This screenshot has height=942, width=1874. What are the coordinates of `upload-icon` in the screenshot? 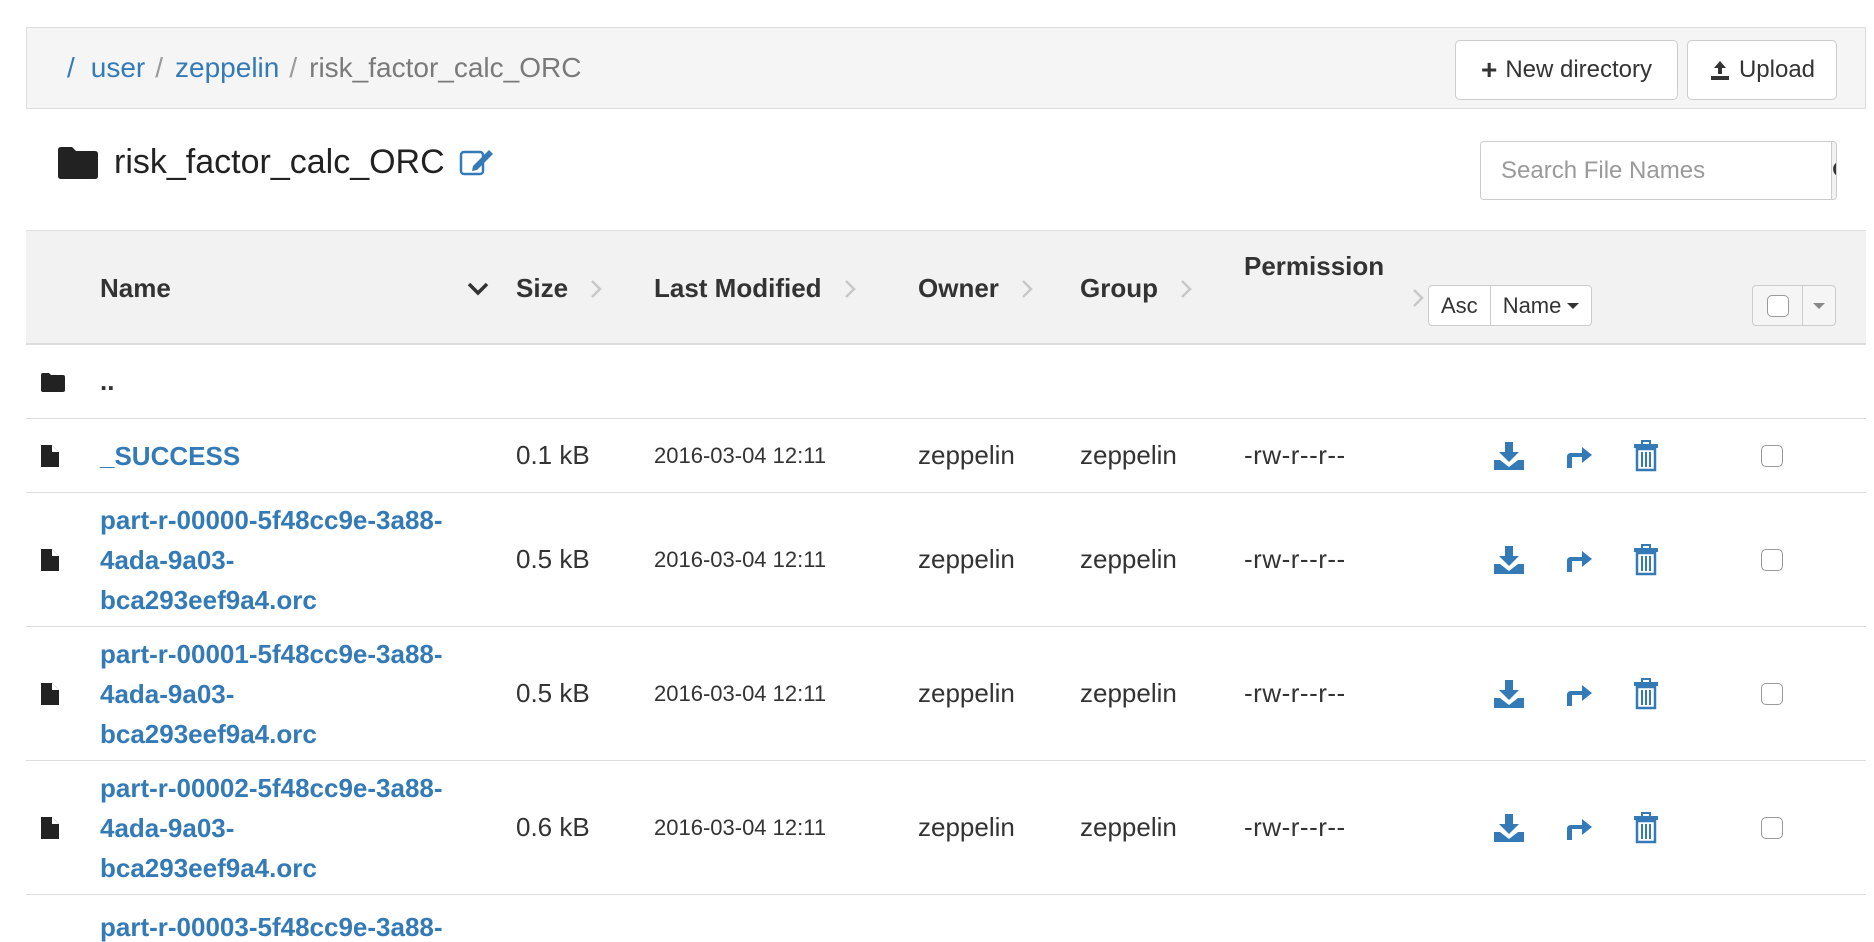 It's located at (1720, 70).